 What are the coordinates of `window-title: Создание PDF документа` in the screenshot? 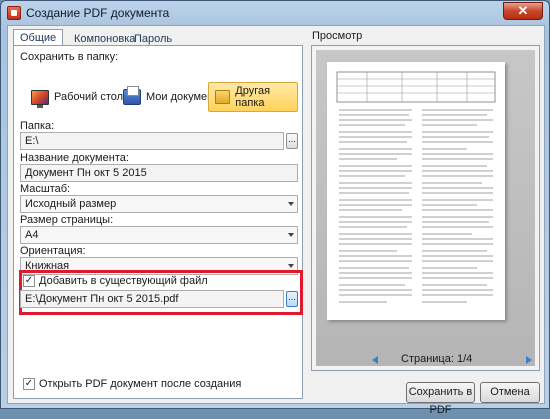 It's located at (98, 13).